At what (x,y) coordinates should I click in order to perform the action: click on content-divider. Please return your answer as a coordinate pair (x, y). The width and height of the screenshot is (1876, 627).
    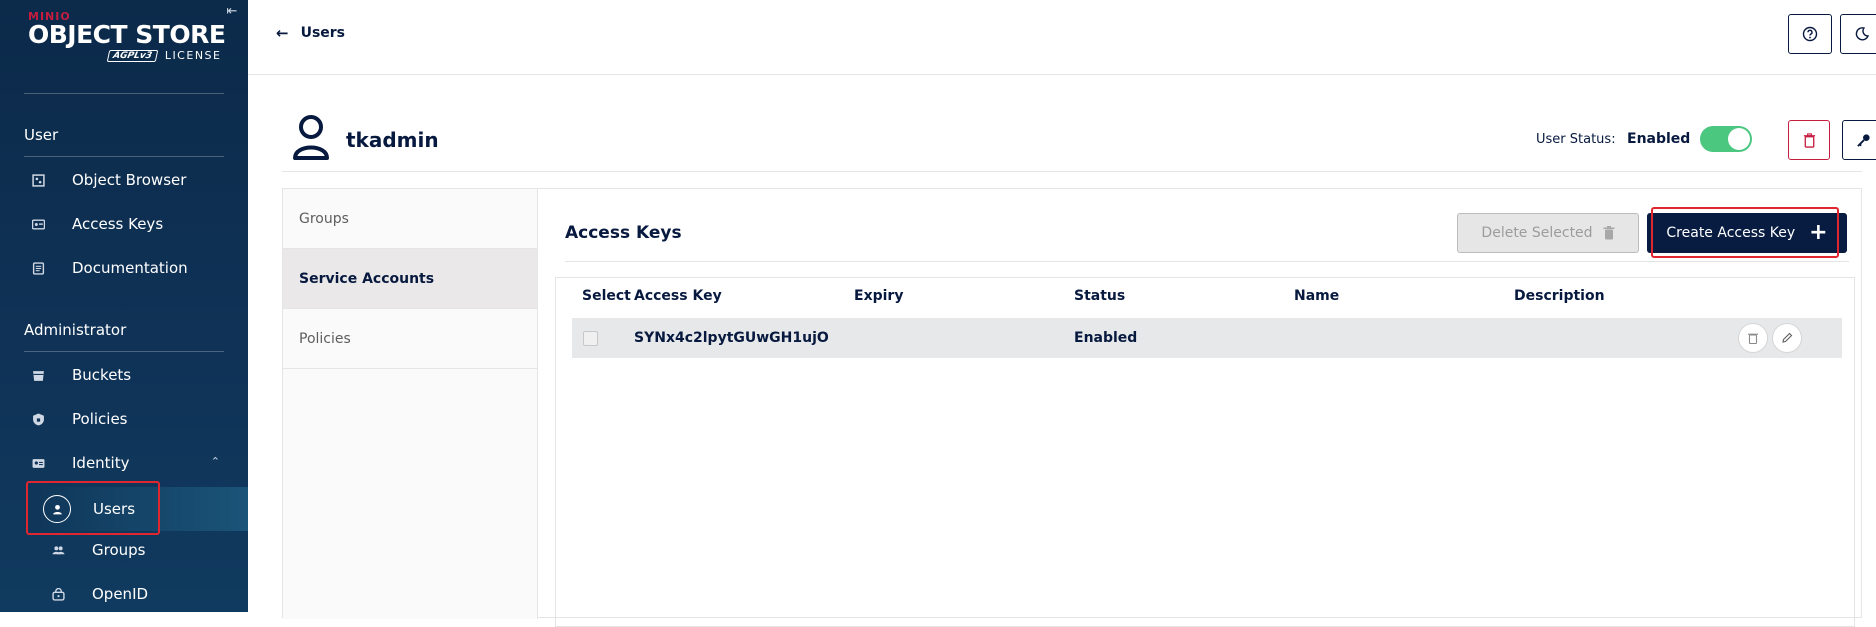
    Looking at the image, I should click on (1207, 261).